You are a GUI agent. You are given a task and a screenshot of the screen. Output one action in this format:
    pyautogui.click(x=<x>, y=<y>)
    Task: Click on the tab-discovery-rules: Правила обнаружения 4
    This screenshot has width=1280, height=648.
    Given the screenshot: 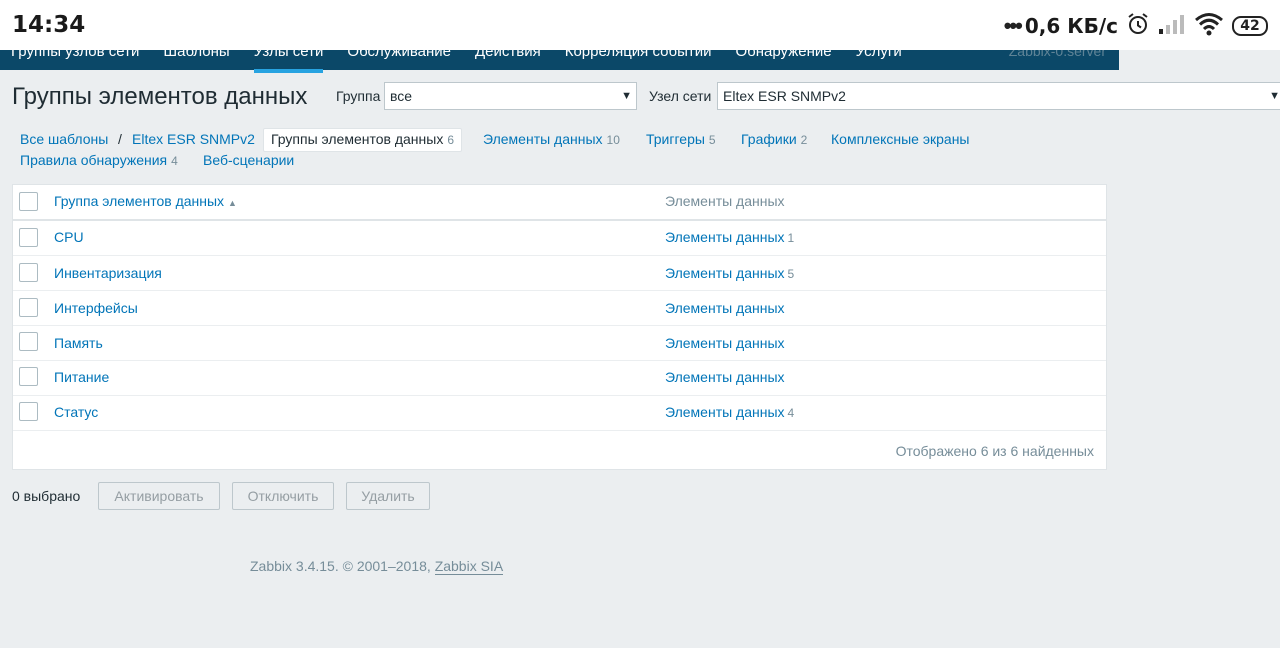 What is the action you would take?
    pyautogui.click(x=99, y=161)
    